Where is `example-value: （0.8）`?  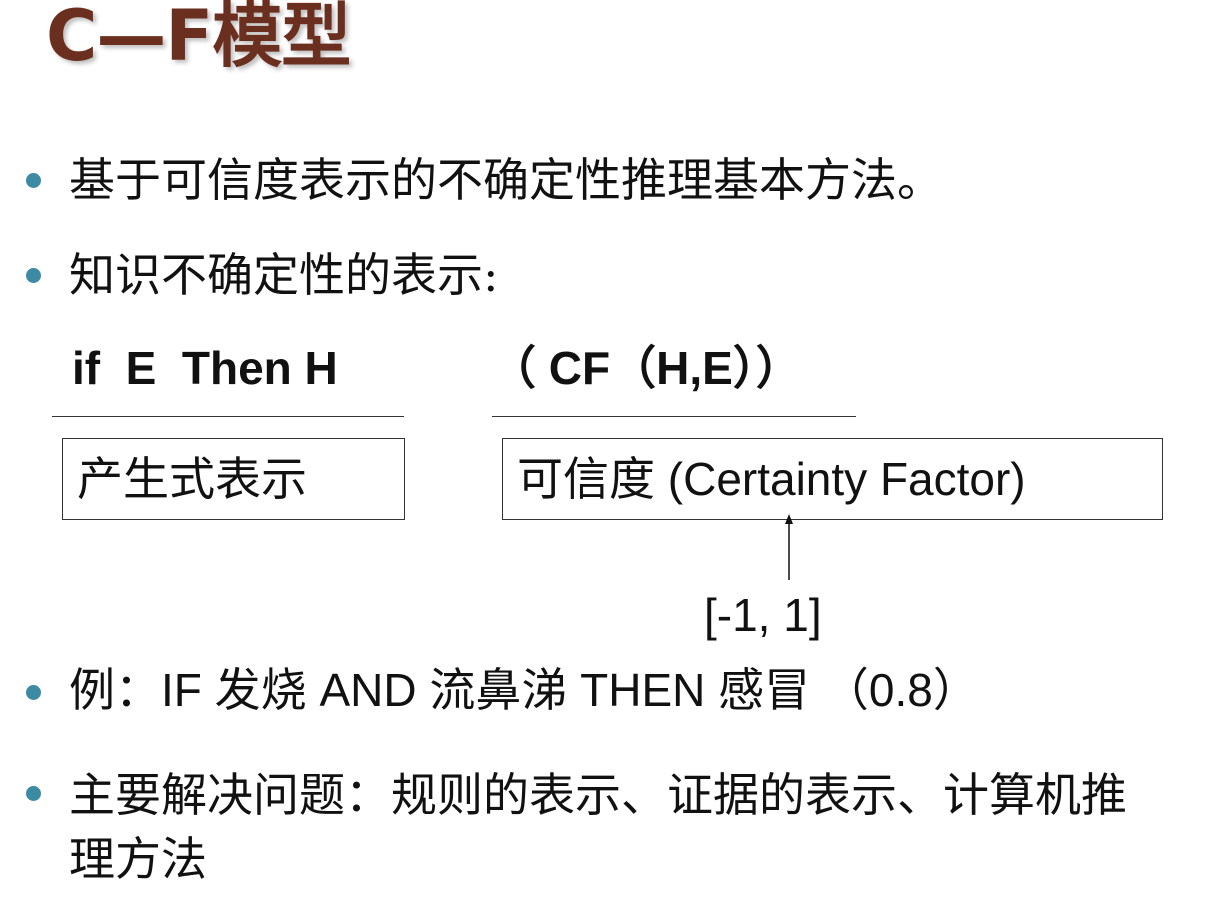 example-value: （0.8） is located at coordinates (900, 690).